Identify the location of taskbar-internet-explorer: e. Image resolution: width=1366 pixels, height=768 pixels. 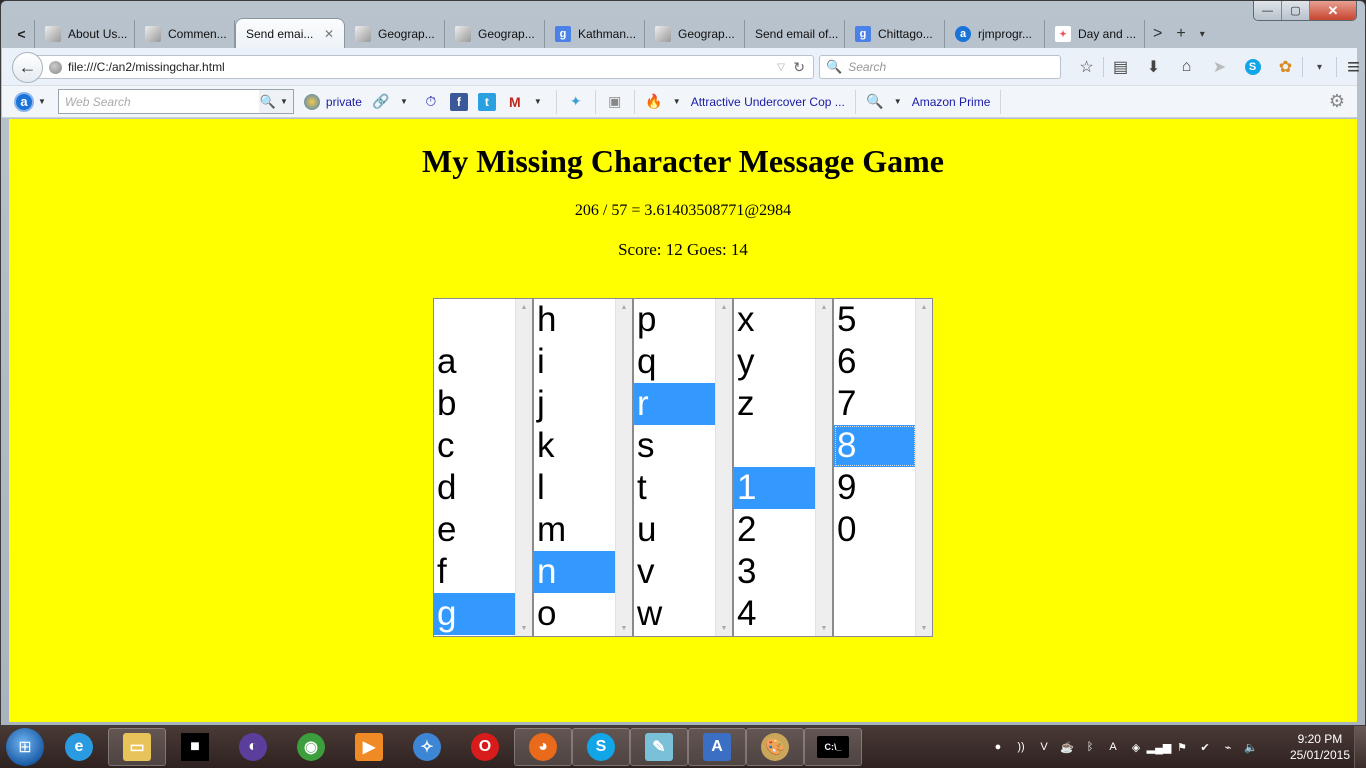
(79, 747).